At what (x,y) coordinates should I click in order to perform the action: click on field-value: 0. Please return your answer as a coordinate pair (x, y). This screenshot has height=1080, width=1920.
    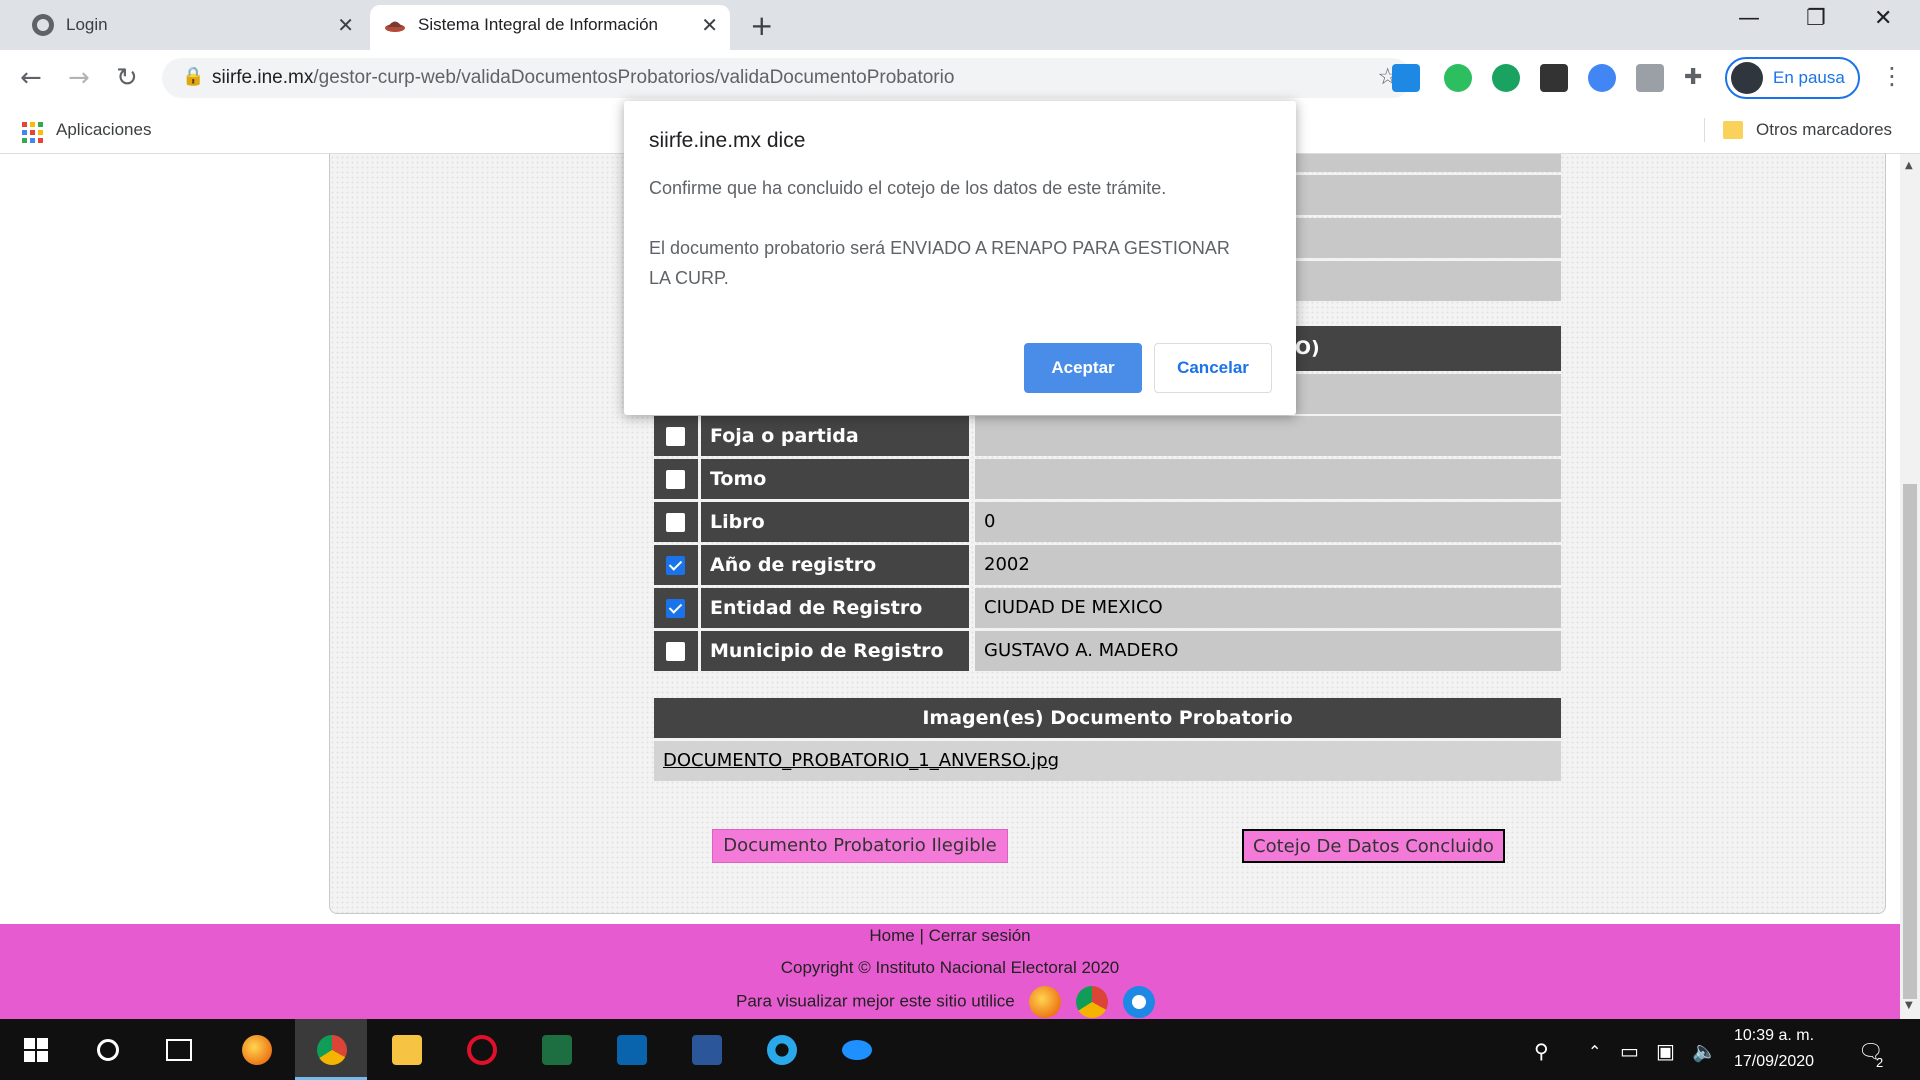
    Looking at the image, I should click on (1268, 522).